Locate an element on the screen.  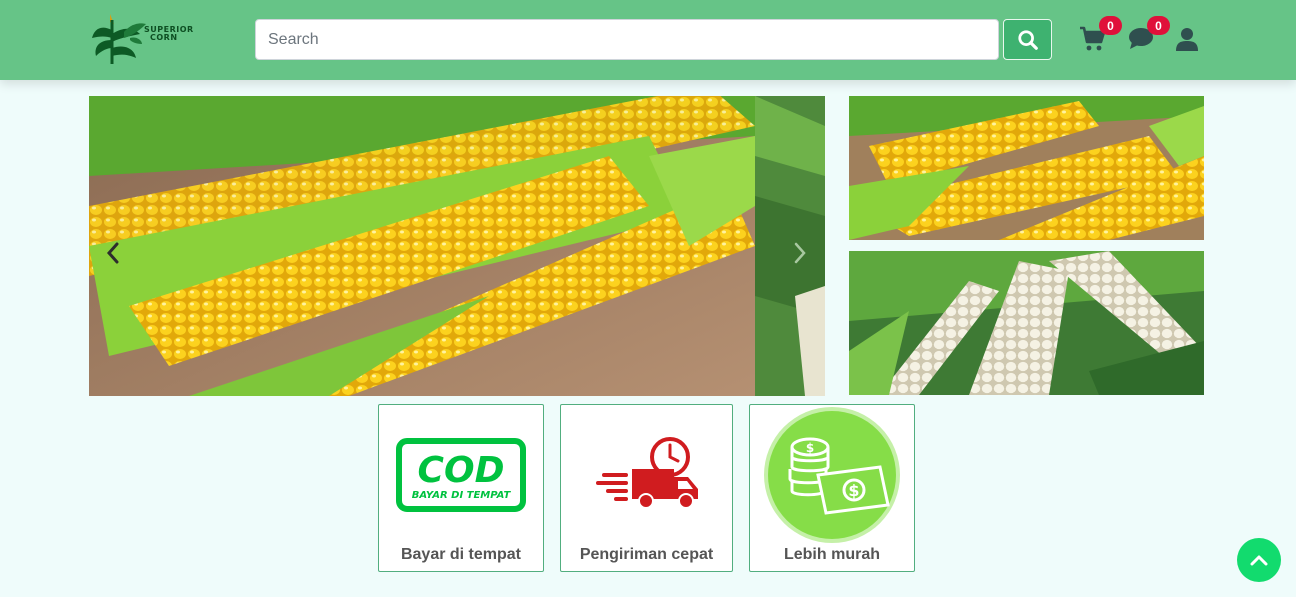
side-banner-yellow-corn is located at coordinates (1026, 168).